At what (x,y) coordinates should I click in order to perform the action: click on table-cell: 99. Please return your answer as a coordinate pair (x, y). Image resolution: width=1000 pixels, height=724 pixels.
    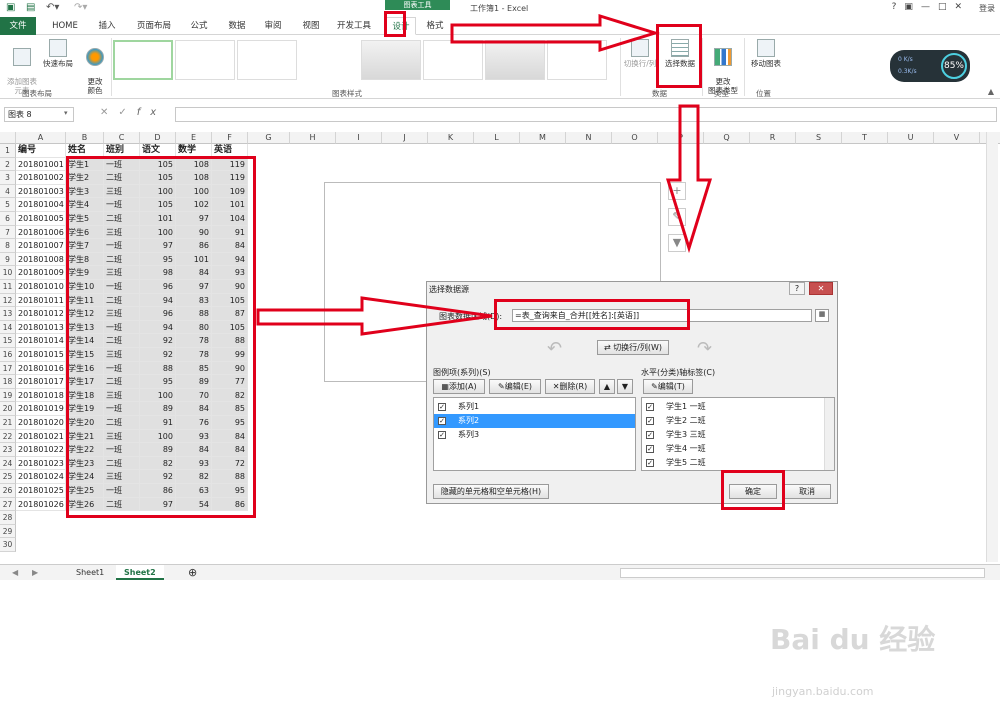
    Looking at the image, I should click on (230, 355).